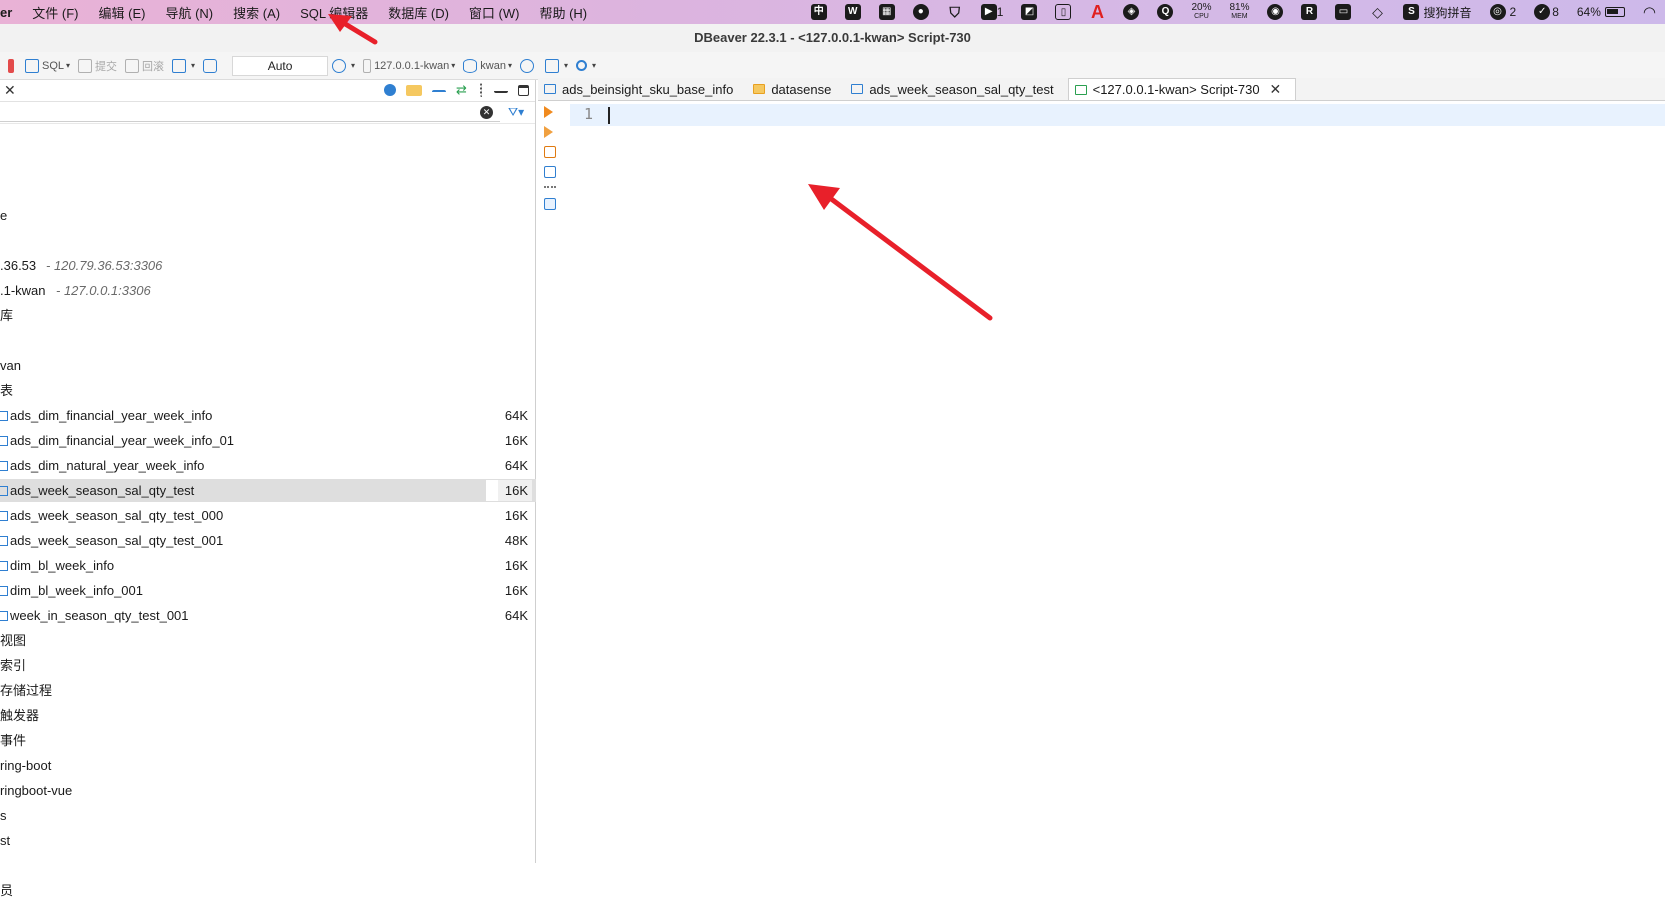 This screenshot has height=902, width=1665. I want to click on navigator-filter: ✕ ⛛▾, so click(267, 113).